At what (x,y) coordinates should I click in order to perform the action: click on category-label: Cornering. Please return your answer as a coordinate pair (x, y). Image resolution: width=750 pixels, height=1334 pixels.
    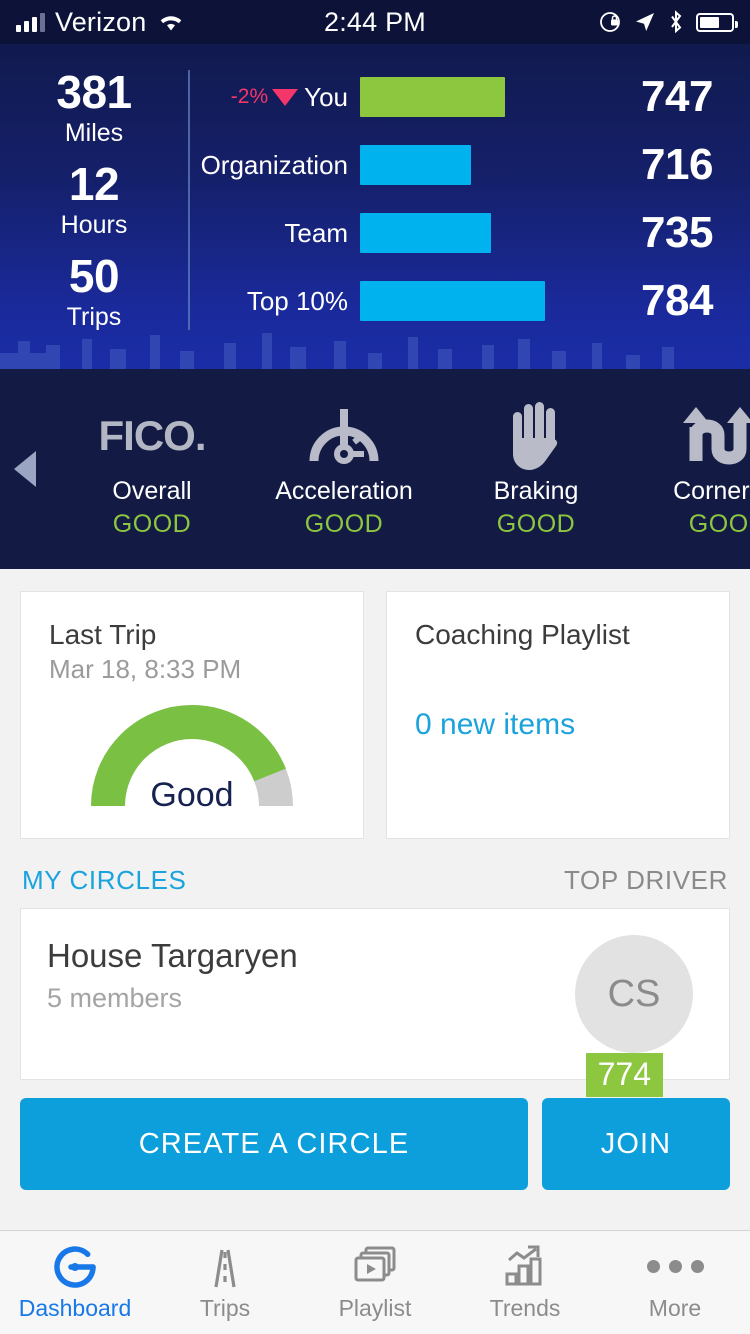
    Looking at the image, I should click on (711, 491).